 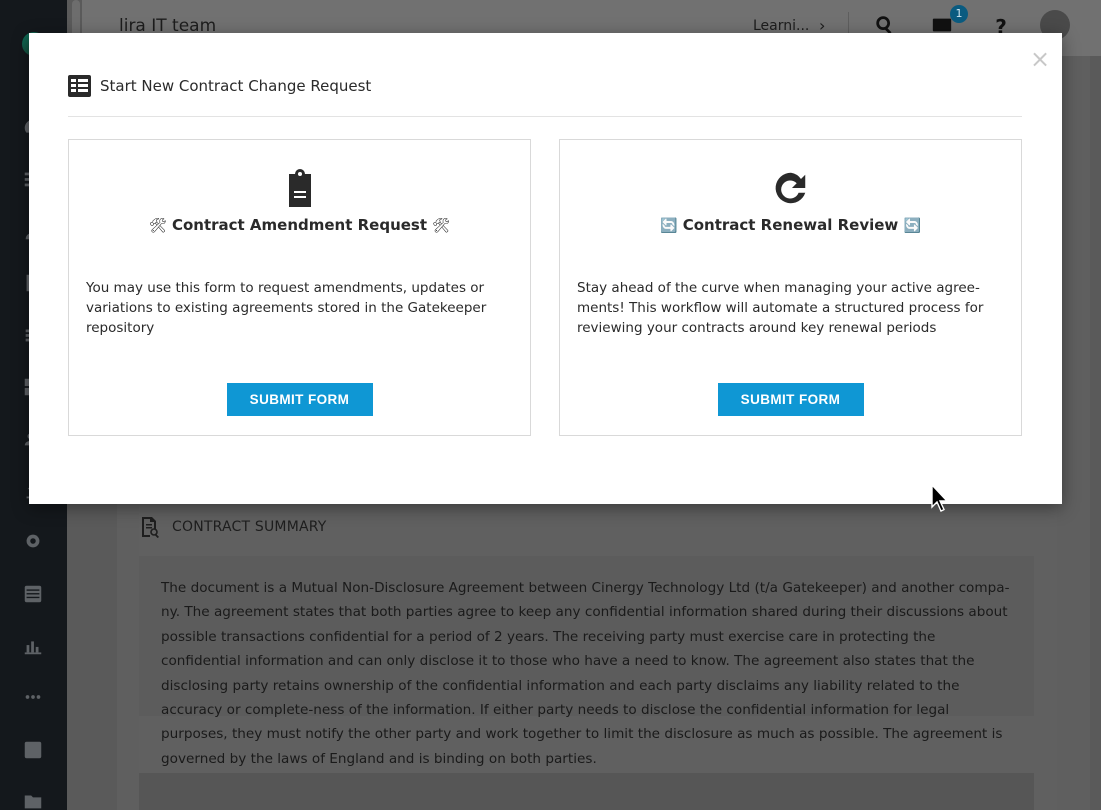 I want to click on modal-header: Start New Contract Change Request, so click(x=219, y=86).